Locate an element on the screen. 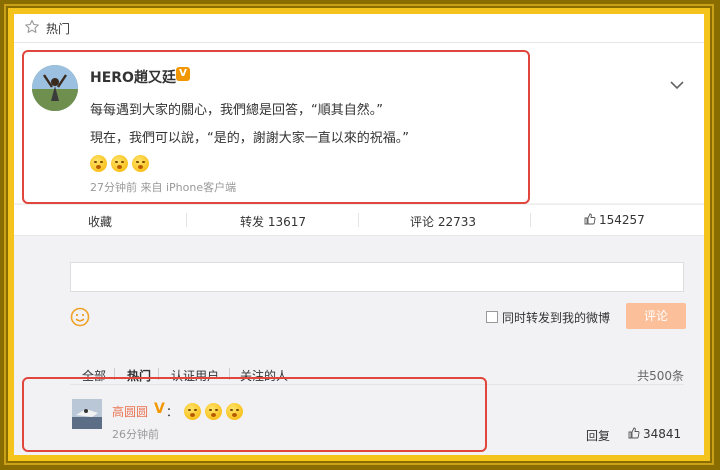  sync-checkbox is located at coordinates (492, 317).